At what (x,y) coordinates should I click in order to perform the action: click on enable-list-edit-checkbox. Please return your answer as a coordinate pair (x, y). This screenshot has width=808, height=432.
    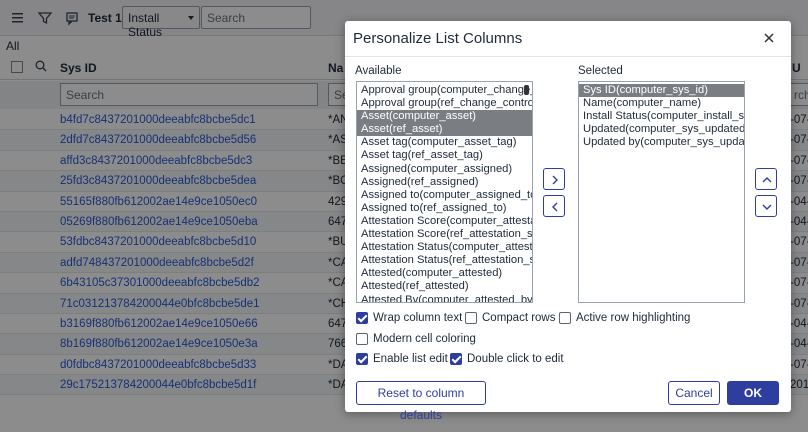
    Looking at the image, I should click on (362, 359).